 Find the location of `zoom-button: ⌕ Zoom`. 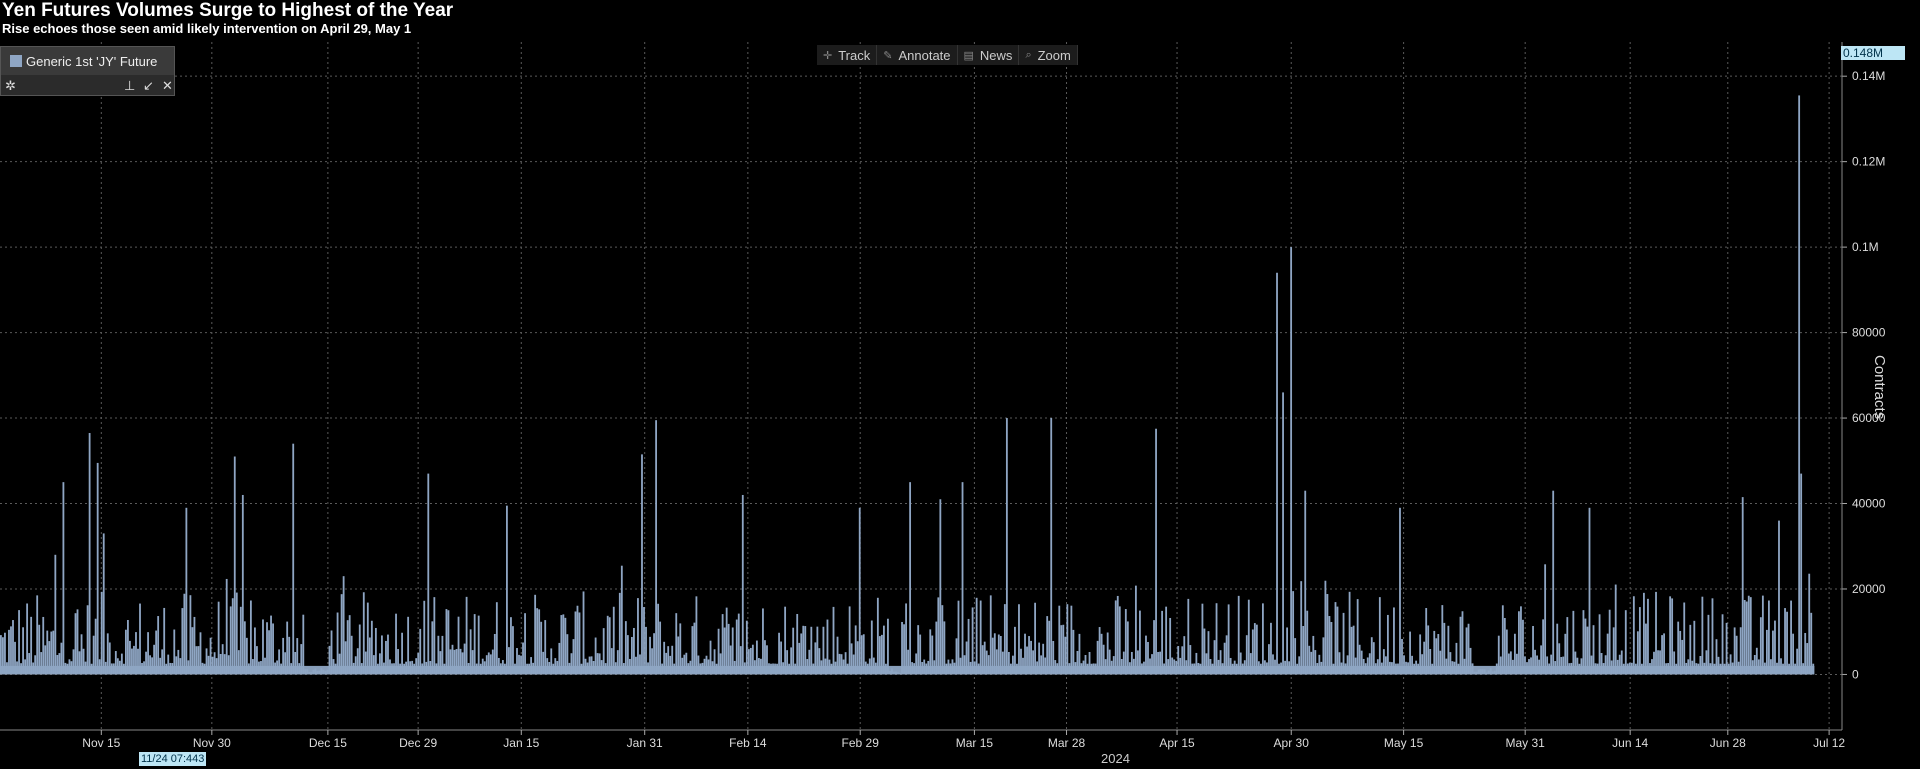

zoom-button: ⌕ Zoom is located at coordinates (1048, 55).